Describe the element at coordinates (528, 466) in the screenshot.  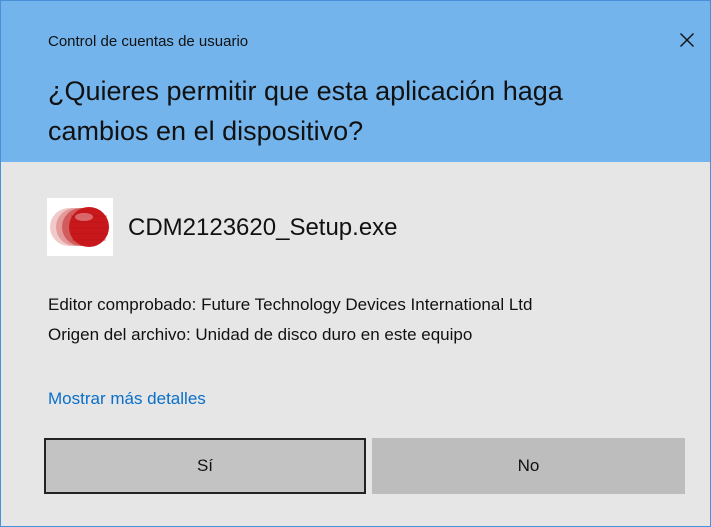
I see `no-button: No` at that location.